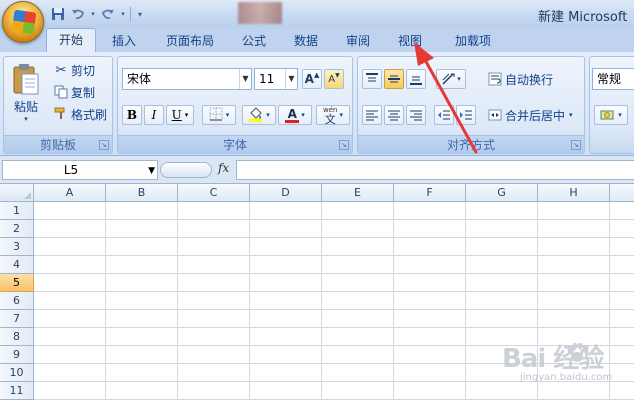 Image resolution: width=634 pixels, height=400 pixels. Describe the element at coordinates (416, 79) in the screenshot. I see `align-bottom-button` at that location.